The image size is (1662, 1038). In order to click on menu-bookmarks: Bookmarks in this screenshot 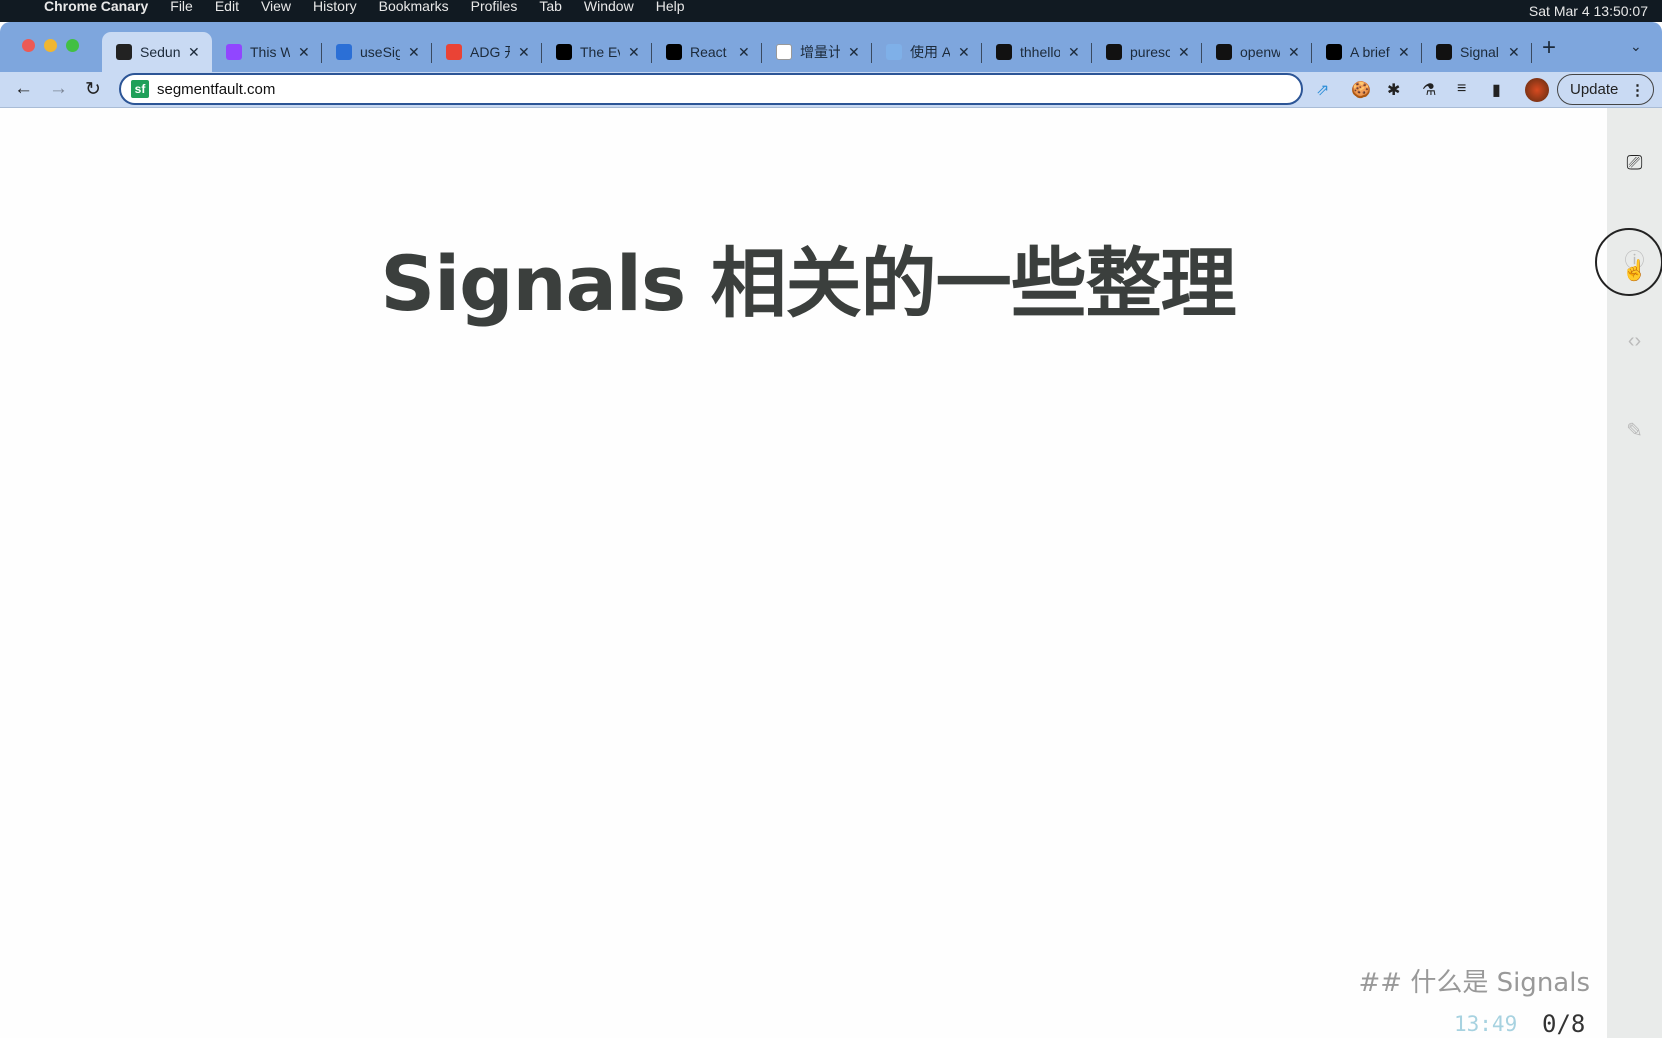, I will do `click(414, 6)`.